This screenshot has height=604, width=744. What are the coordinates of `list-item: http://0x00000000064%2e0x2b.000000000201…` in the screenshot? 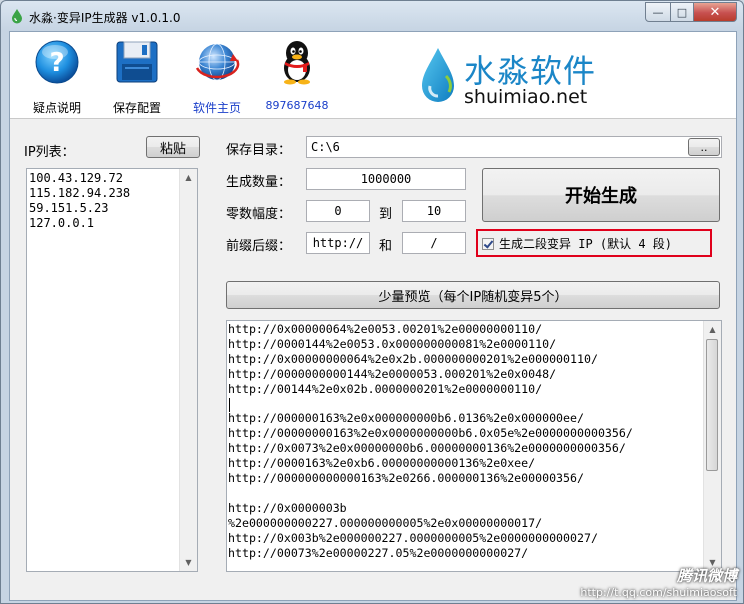 It's located at (413, 358).